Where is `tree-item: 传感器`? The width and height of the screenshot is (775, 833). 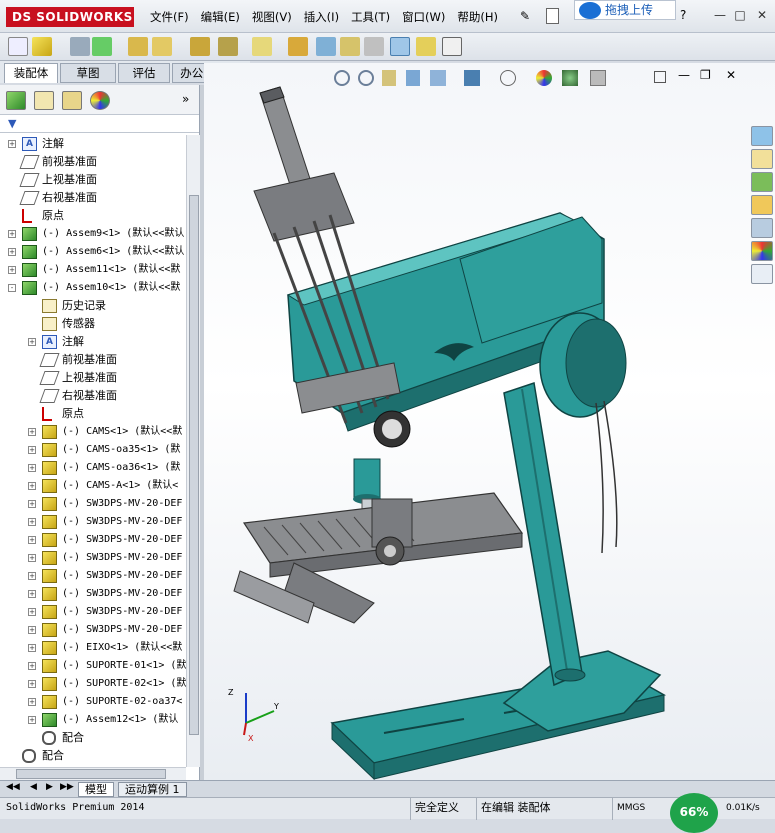
tree-item: 传感器 is located at coordinates (93, 324).